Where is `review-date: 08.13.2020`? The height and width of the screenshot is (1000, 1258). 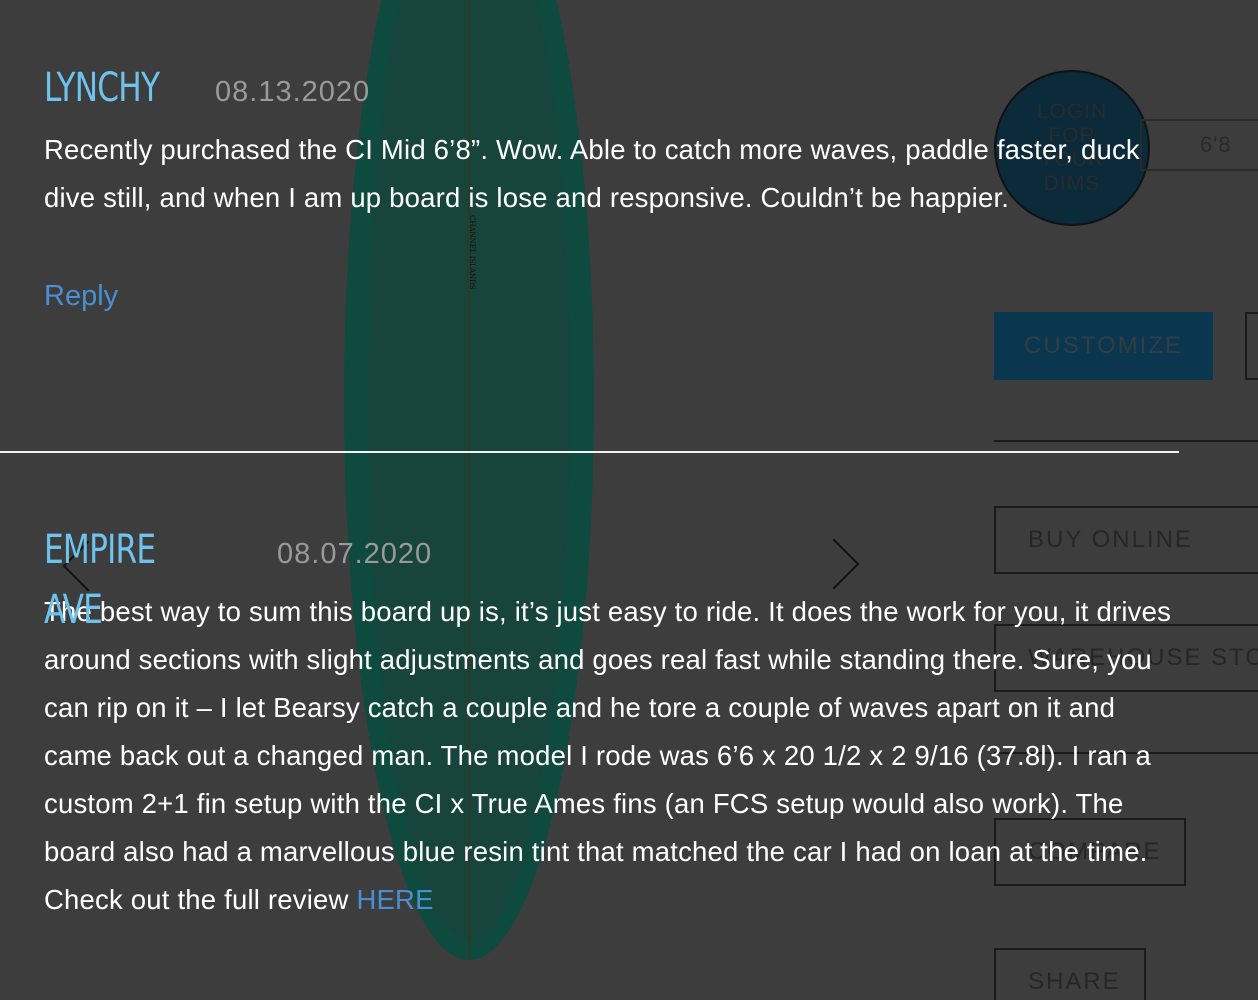
review-date: 08.13.2020 is located at coordinates (293, 92).